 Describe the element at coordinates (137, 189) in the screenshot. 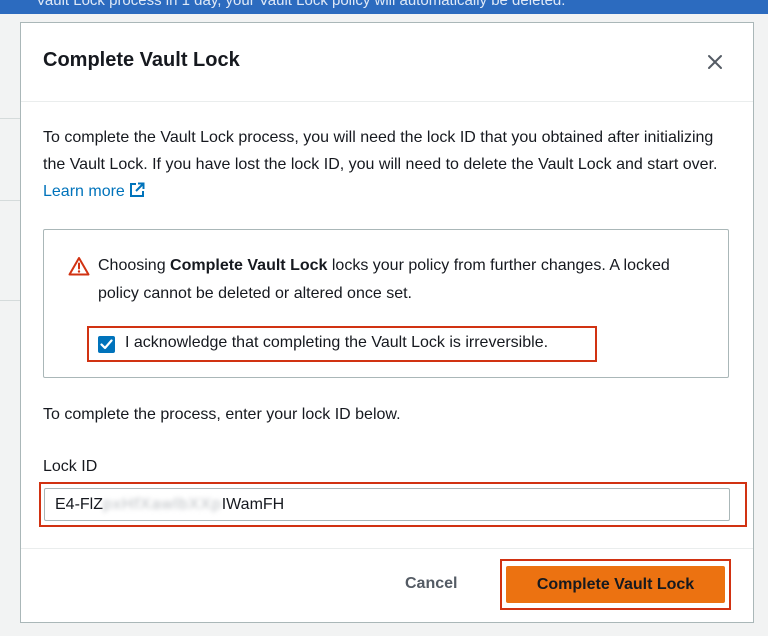

I see `external-link-icon` at that location.